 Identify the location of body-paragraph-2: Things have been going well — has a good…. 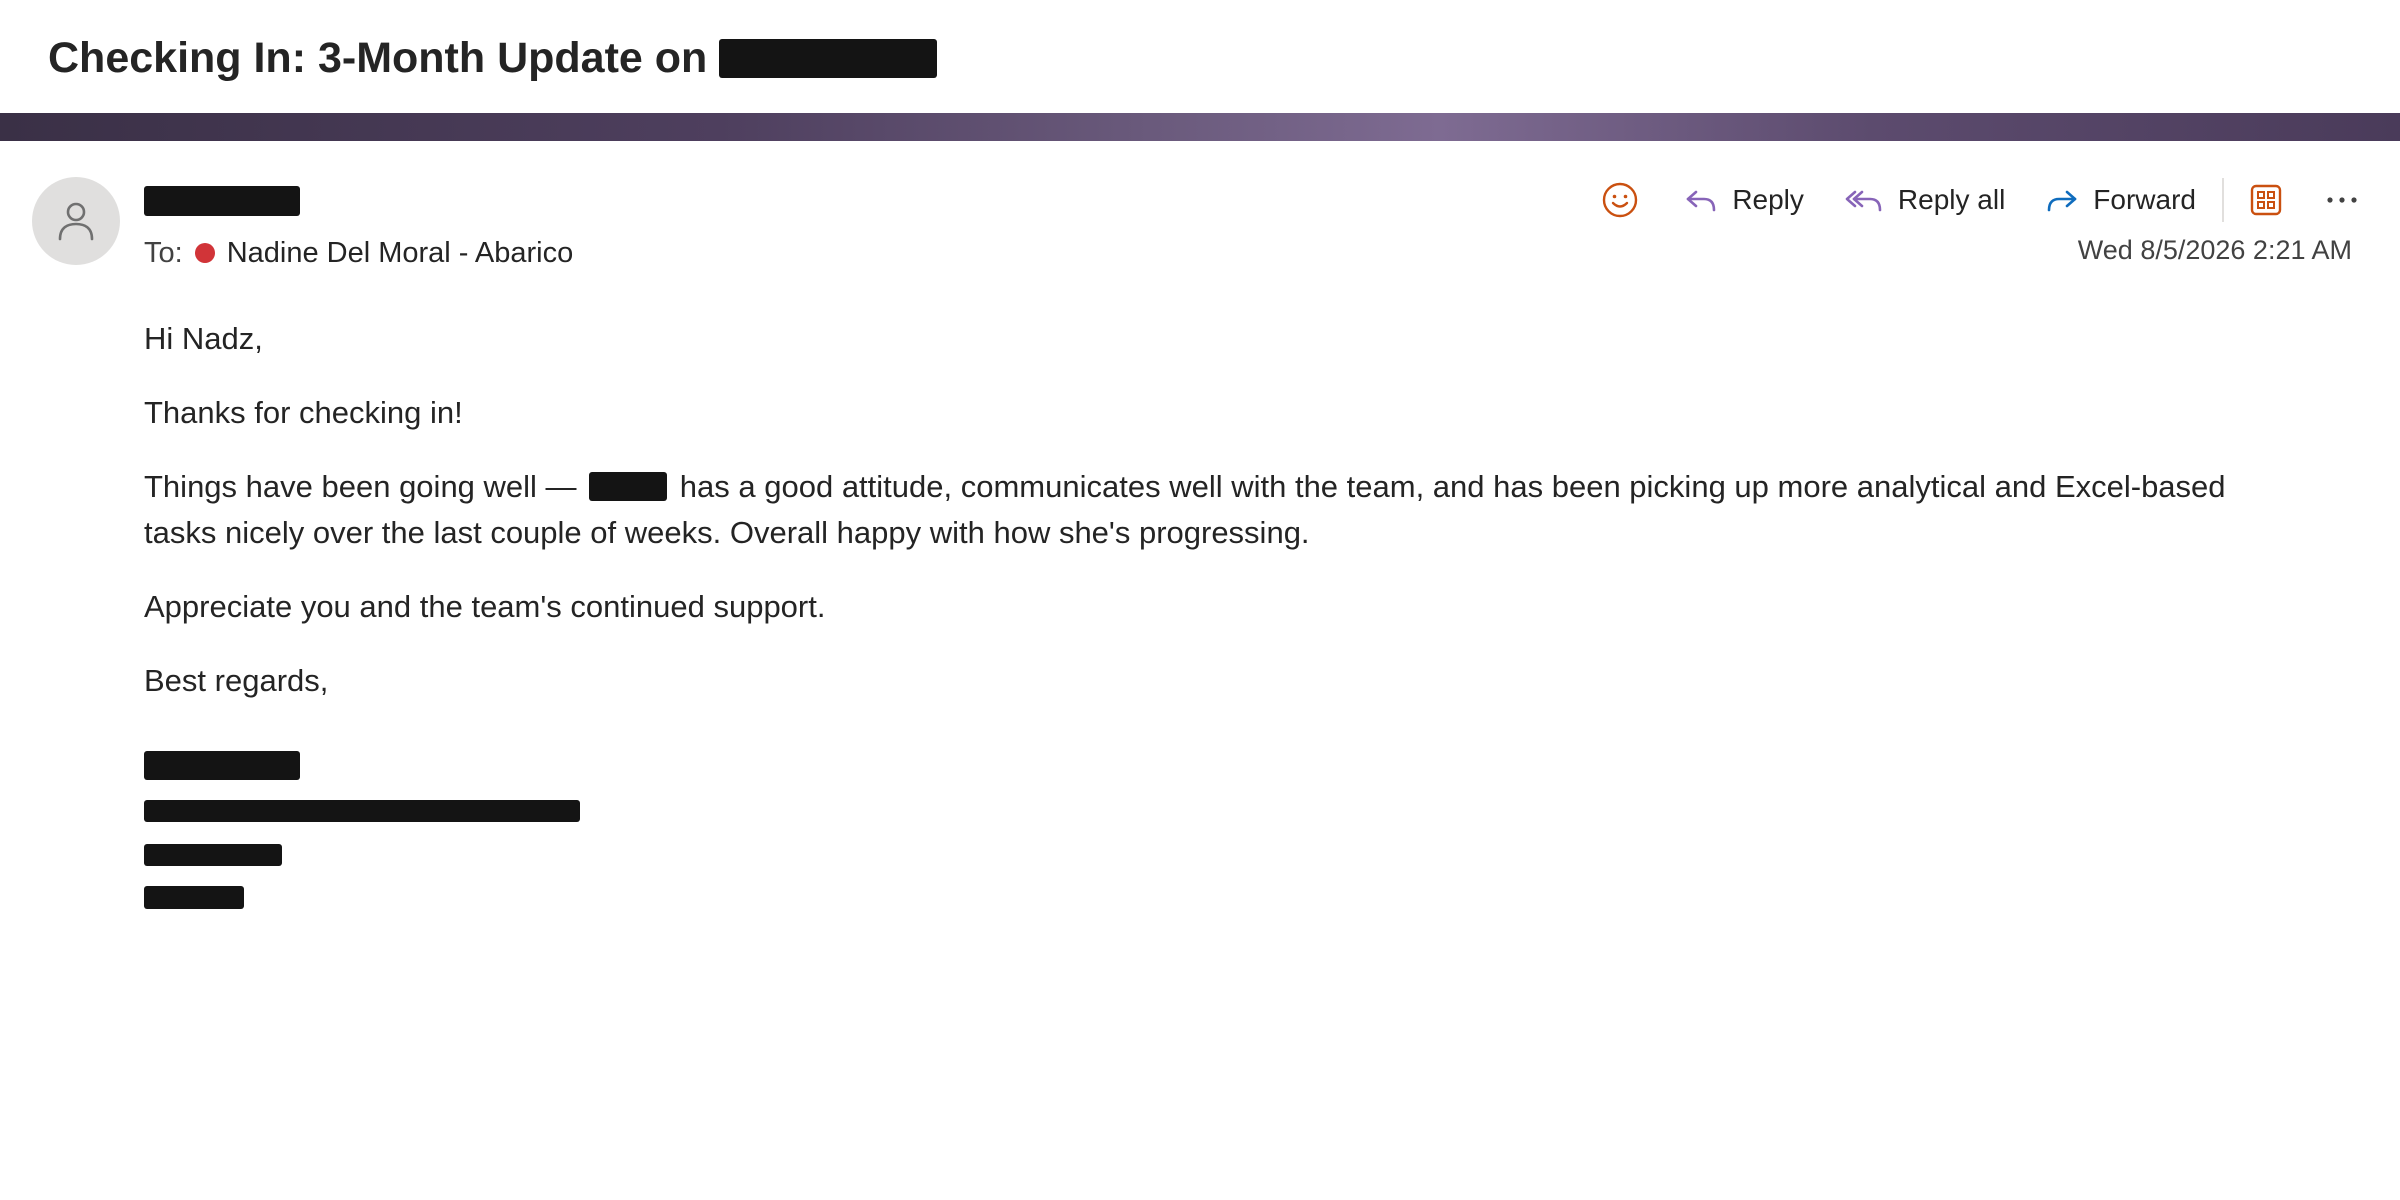
(1204, 510).